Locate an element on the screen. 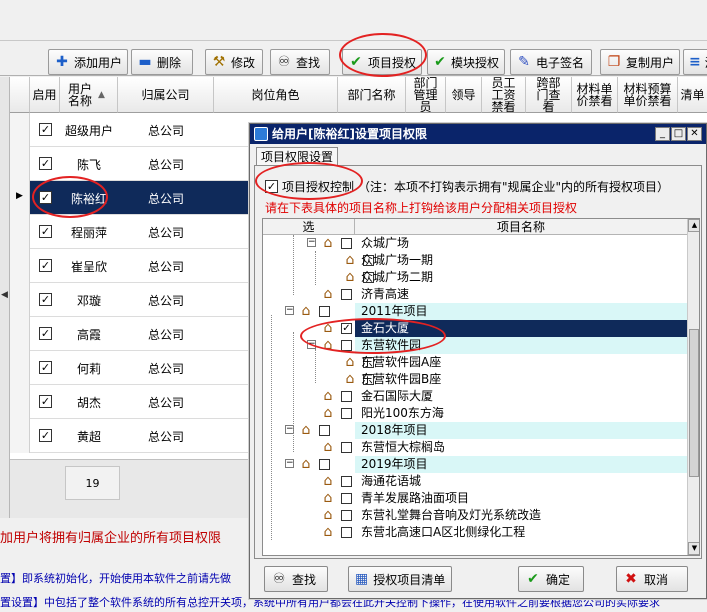 The image size is (707, 612). header-enabled: 启用 is located at coordinates (45, 95).